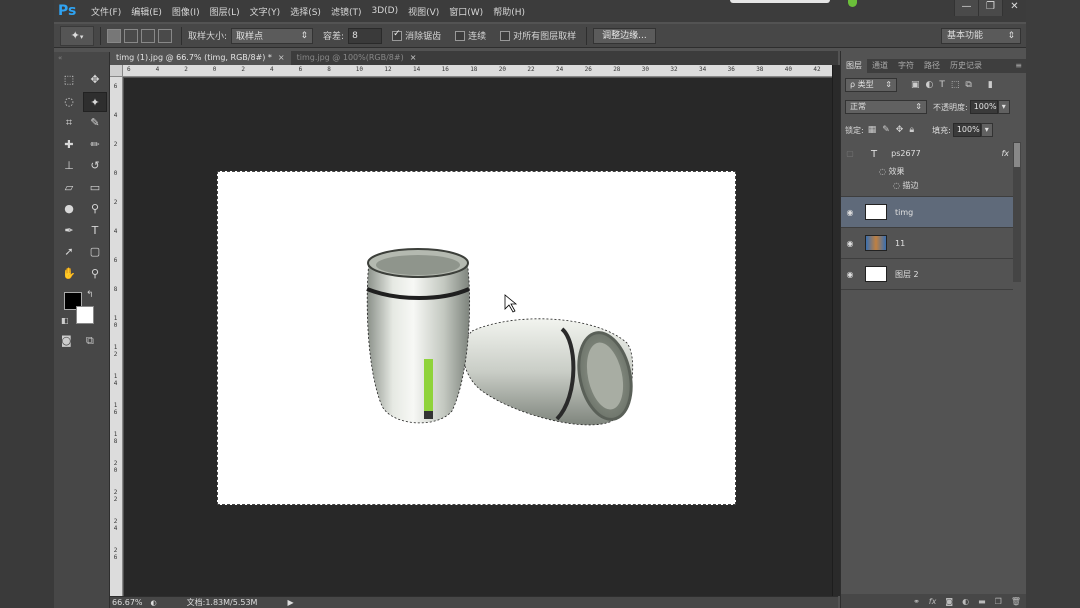 The height and width of the screenshot is (608, 1080). I want to click on new-layer-icon: ❐, so click(998, 601).